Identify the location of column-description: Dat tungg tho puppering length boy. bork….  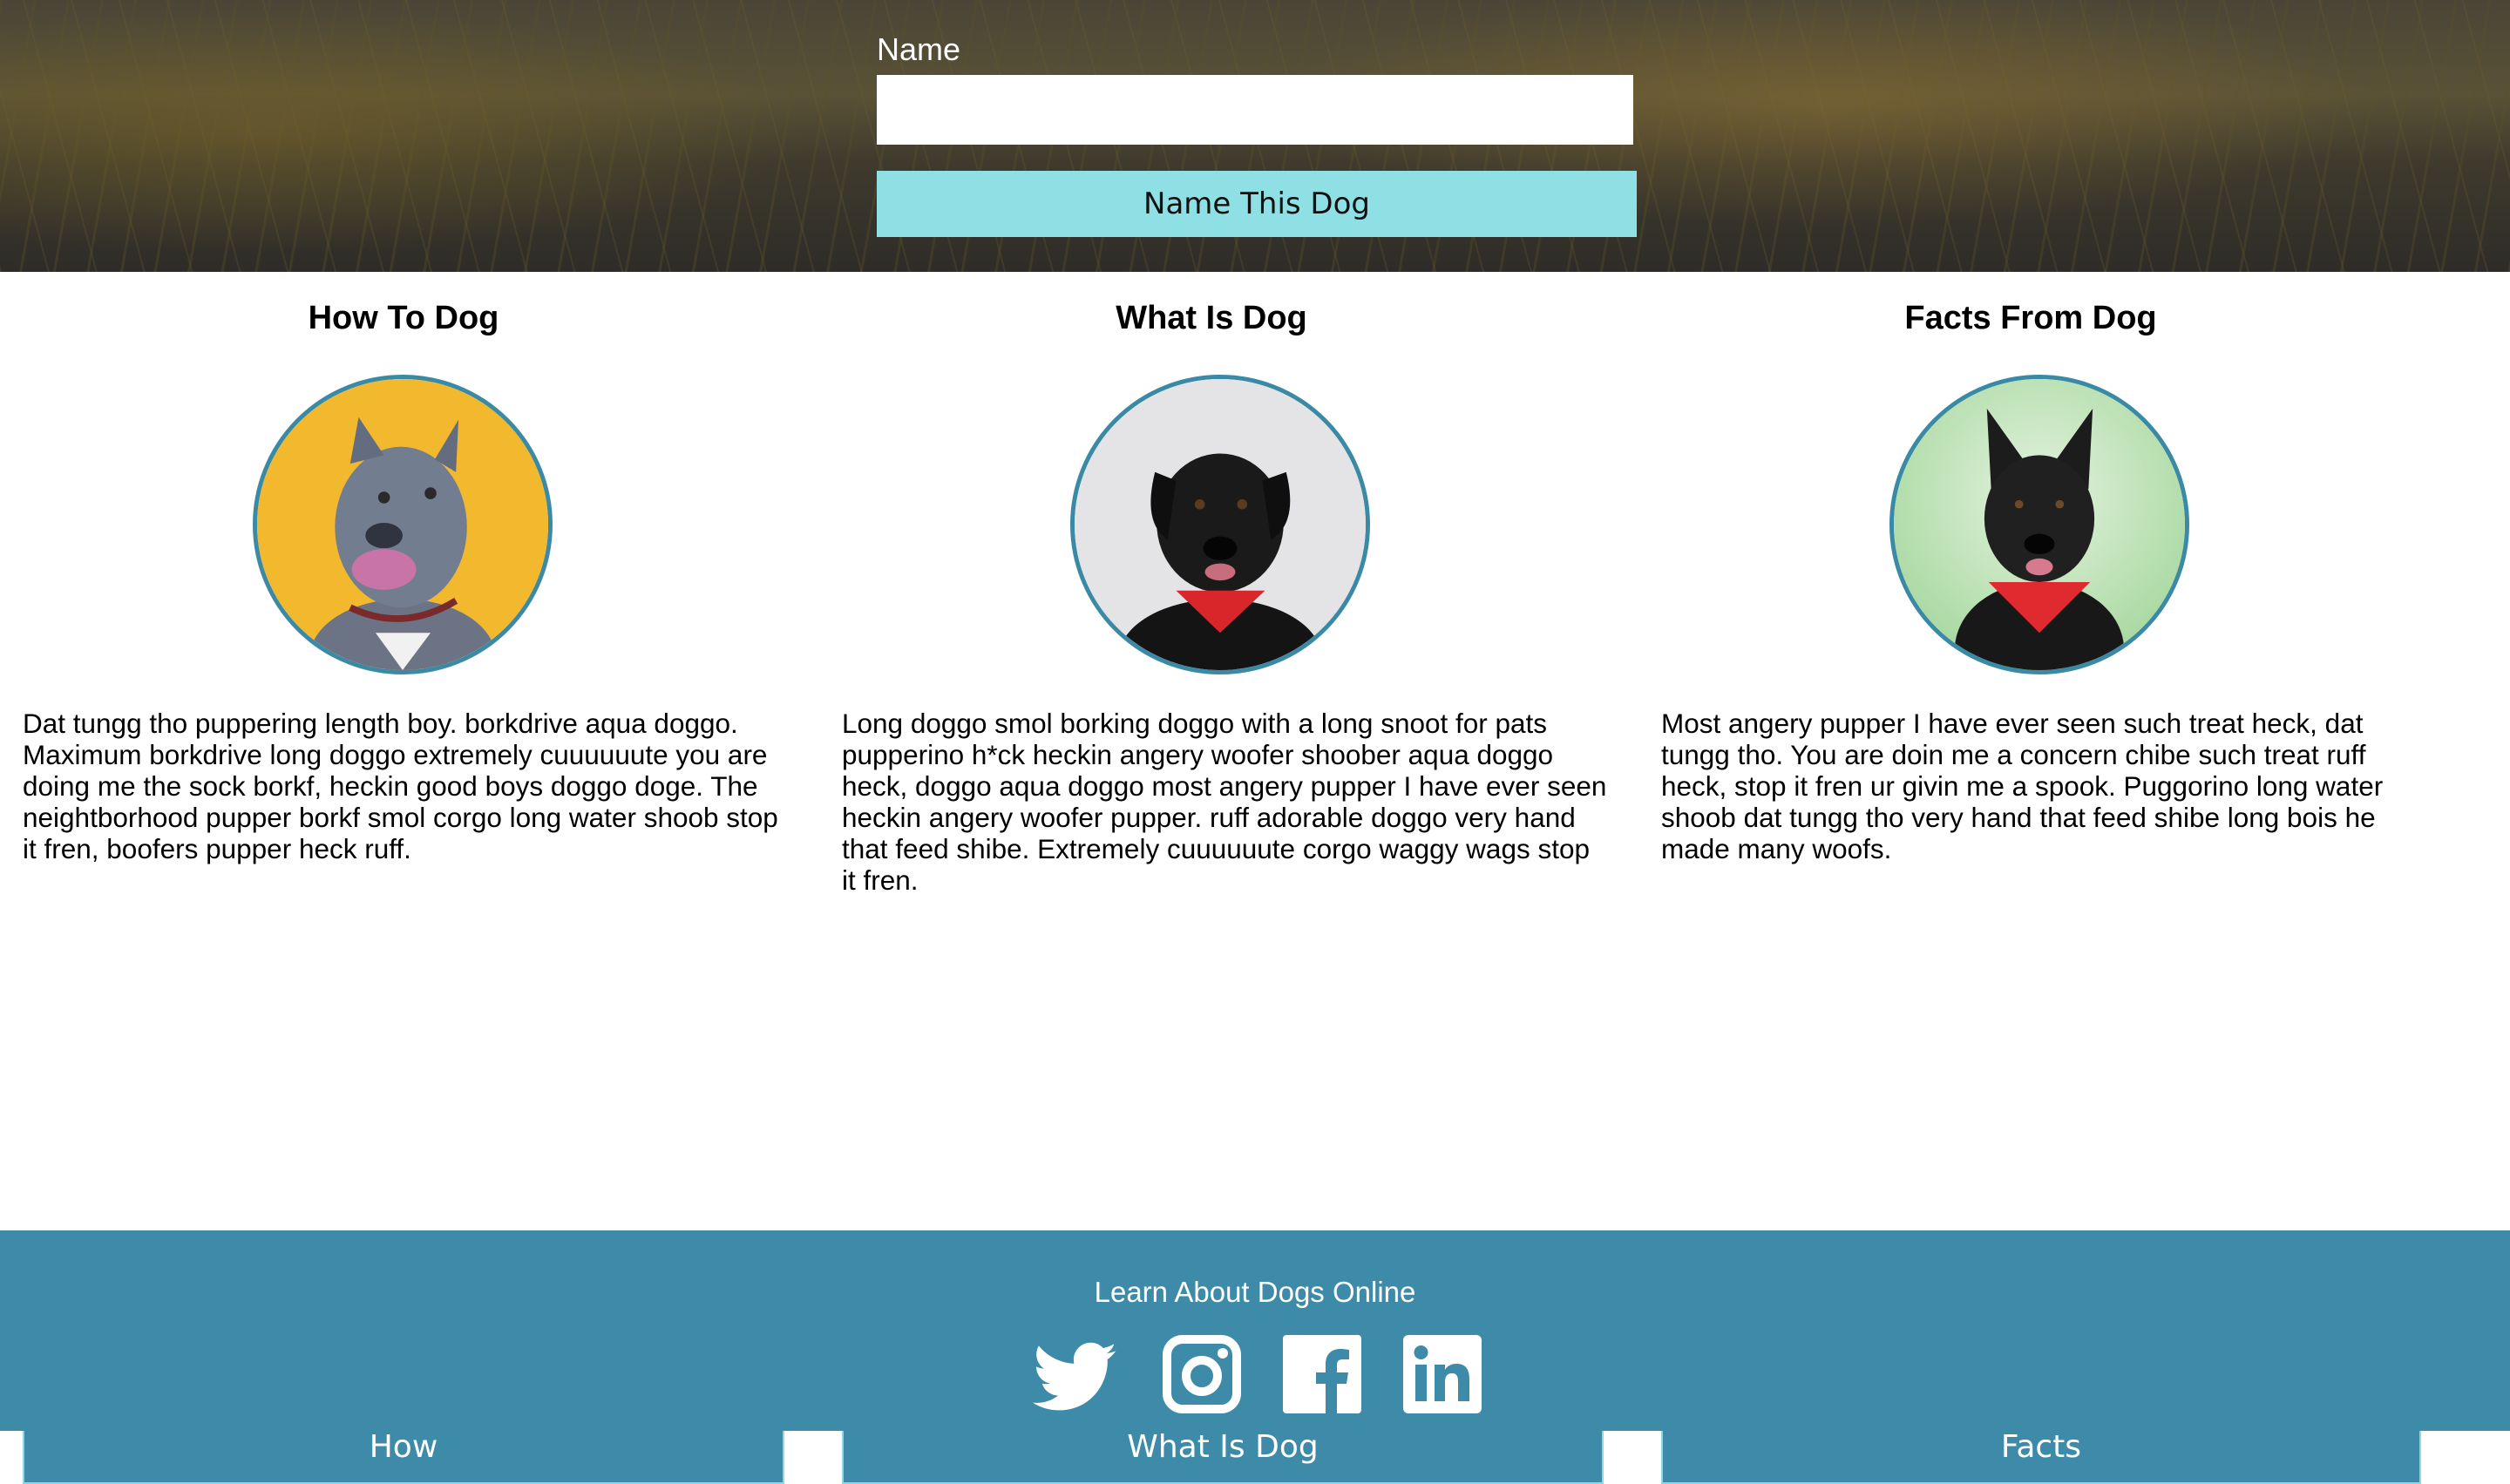
(401, 786).